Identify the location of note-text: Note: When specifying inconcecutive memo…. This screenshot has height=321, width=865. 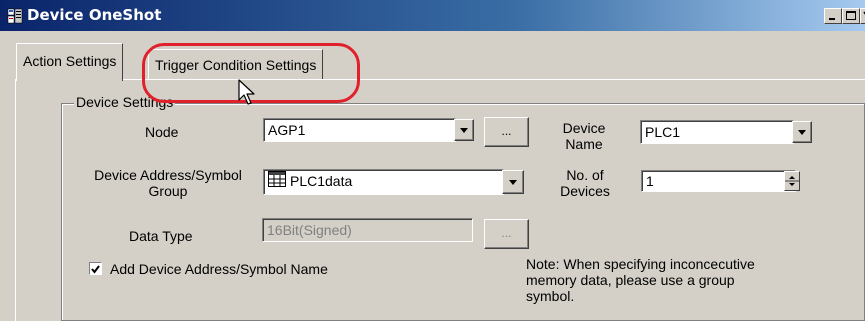
(640, 280).